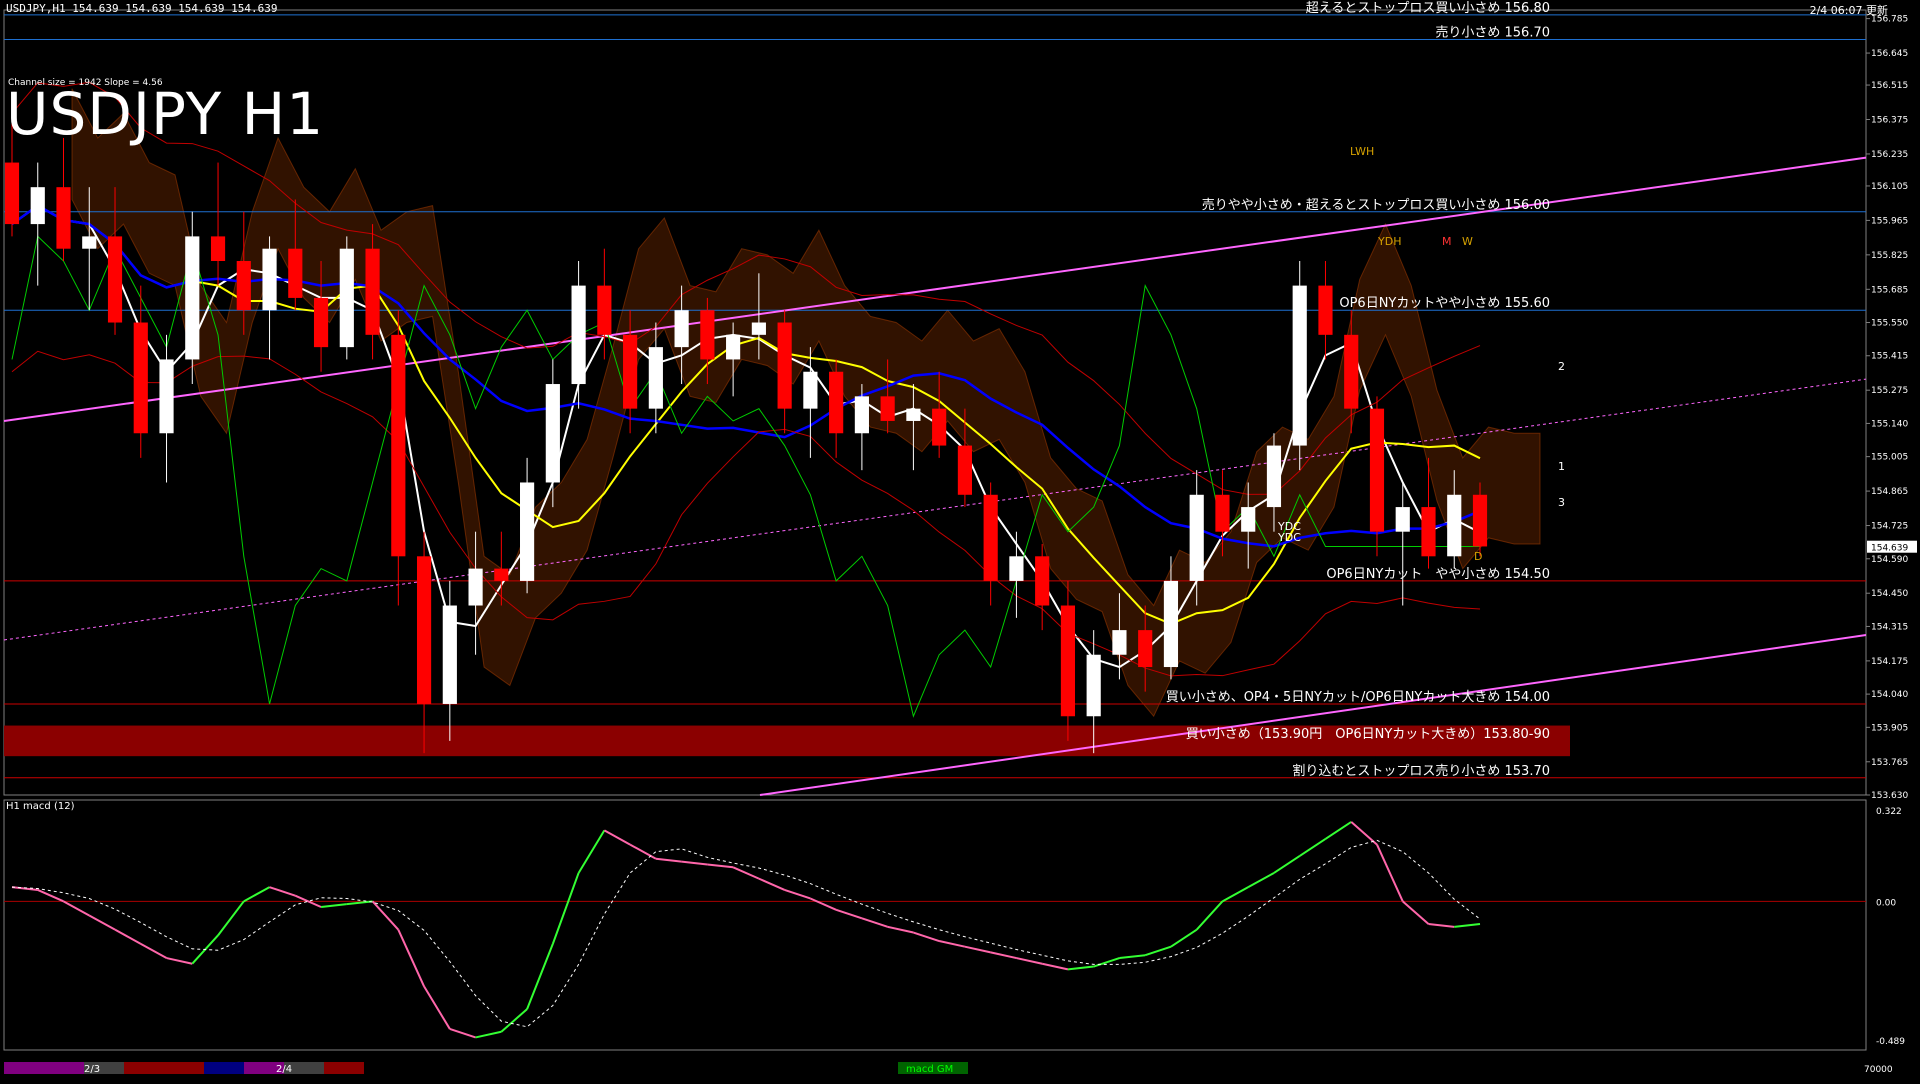  What do you see at coordinates (1444, 303) in the screenshot?
I see `level-label-3: OP6日NYカットやや小さめ 155.60` at bounding box center [1444, 303].